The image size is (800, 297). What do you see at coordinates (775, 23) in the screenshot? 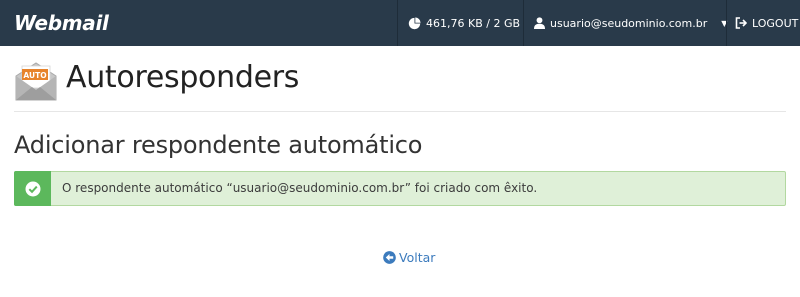
I see `logout-label: LOGOUT` at bounding box center [775, 23].